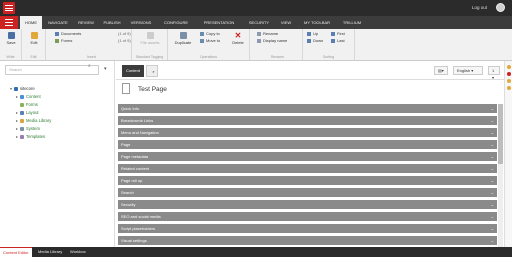 The width and height of the screenshot is (512, 258). Describe the element at coordinates (307, 180) in the screenshot. I see `section-page-roll-up: Page roll up ⌄` at that location.